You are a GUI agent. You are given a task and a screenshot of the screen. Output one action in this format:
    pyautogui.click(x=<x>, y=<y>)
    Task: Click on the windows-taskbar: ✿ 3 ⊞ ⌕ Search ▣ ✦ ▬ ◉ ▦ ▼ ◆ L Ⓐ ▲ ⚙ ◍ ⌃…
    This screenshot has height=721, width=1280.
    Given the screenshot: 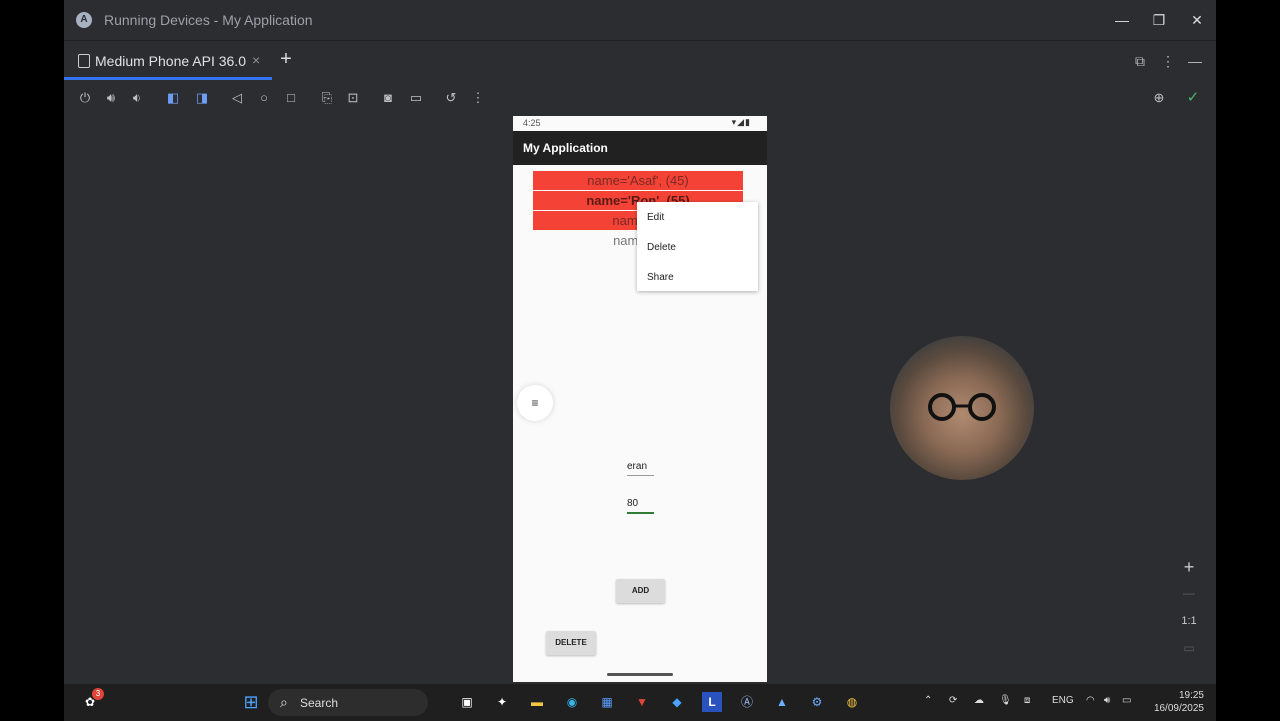 What is the action you would take?
    pyautogui.click(x=640, y=702)
    